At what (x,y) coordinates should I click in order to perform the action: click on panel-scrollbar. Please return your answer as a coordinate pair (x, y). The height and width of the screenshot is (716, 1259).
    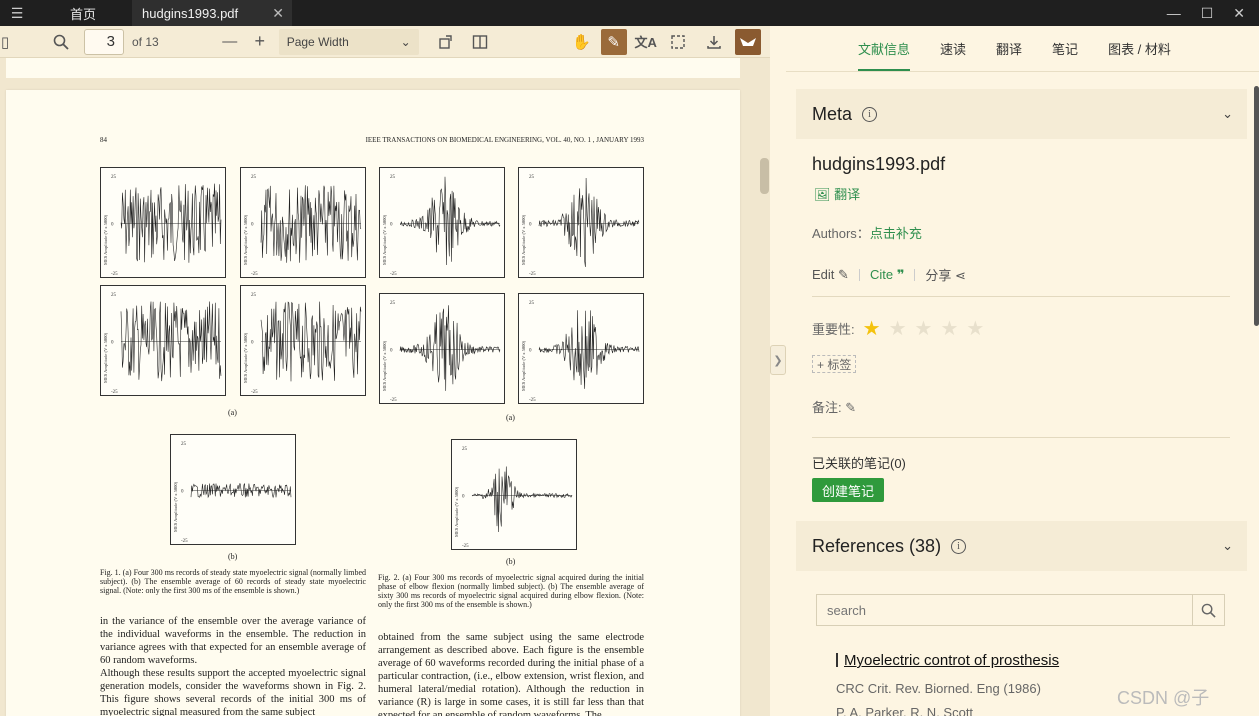
    Looking at the image, I should click on (1256, 206).